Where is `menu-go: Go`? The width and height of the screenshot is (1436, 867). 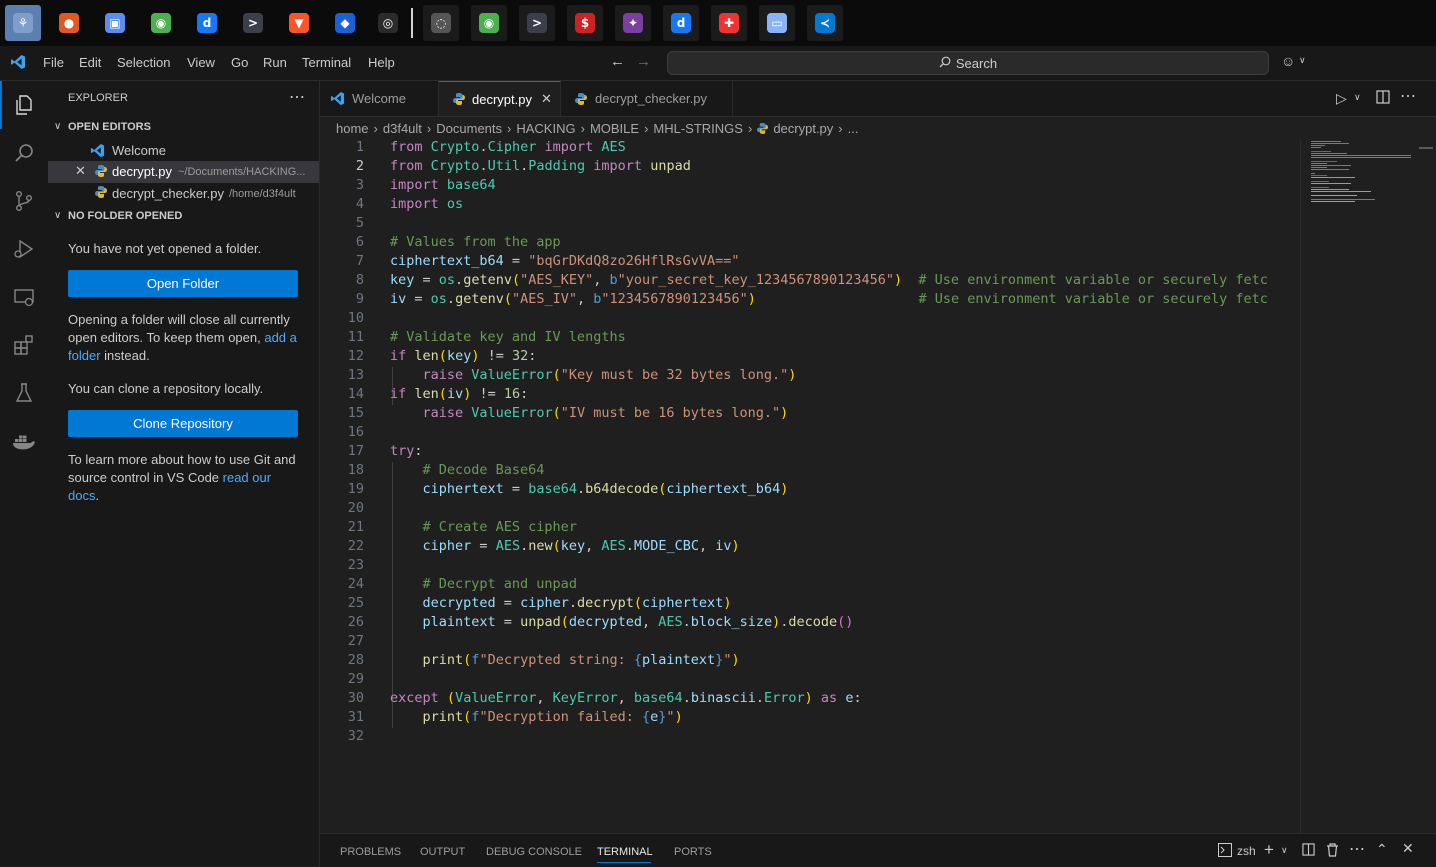
menu-go: Go is located at coordinates (239, 62).